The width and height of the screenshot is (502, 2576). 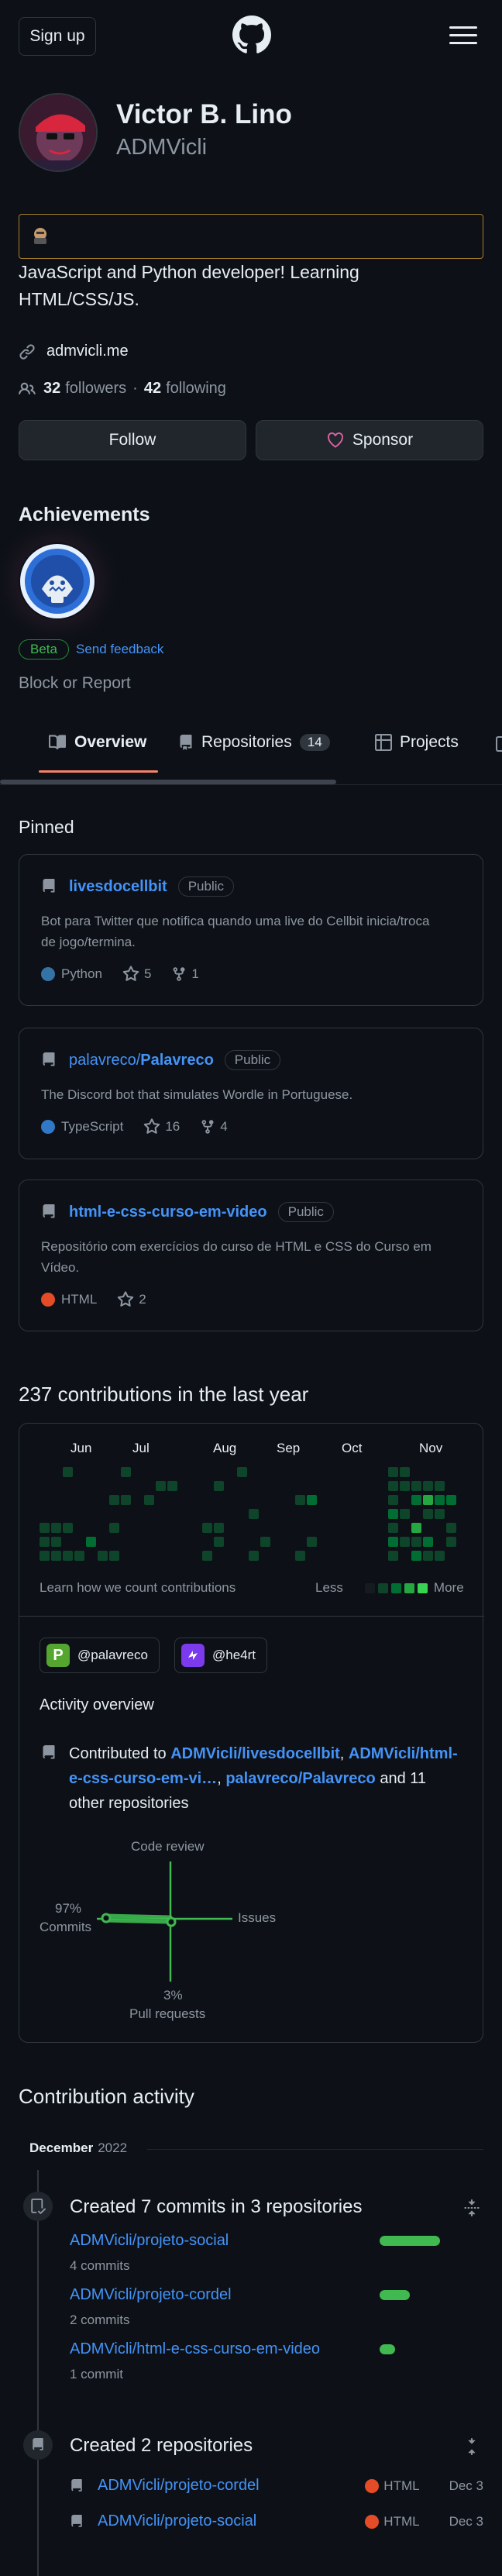 I want to click on following-label: following, so click(x=196, y=389).